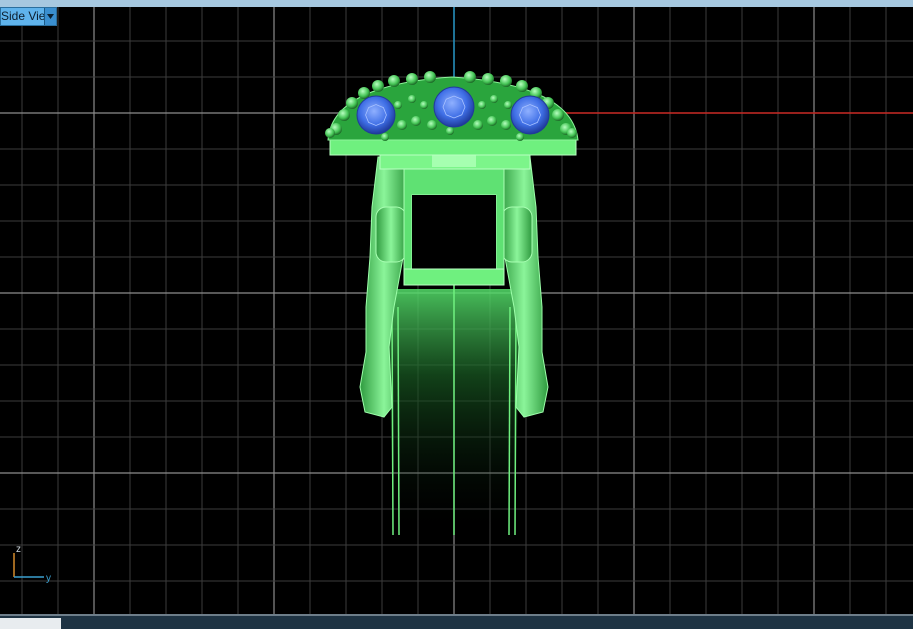 The image size is (913, 629). I want to click on bottom-status-bar, so click(456, 621).